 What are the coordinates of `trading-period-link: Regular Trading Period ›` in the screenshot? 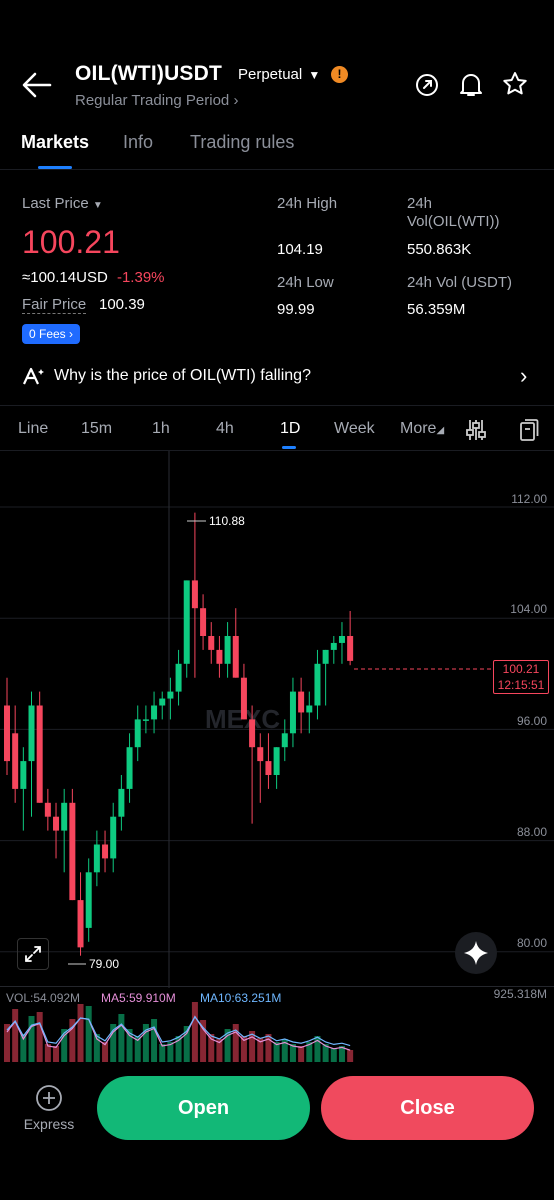 It's located at (156, 100).